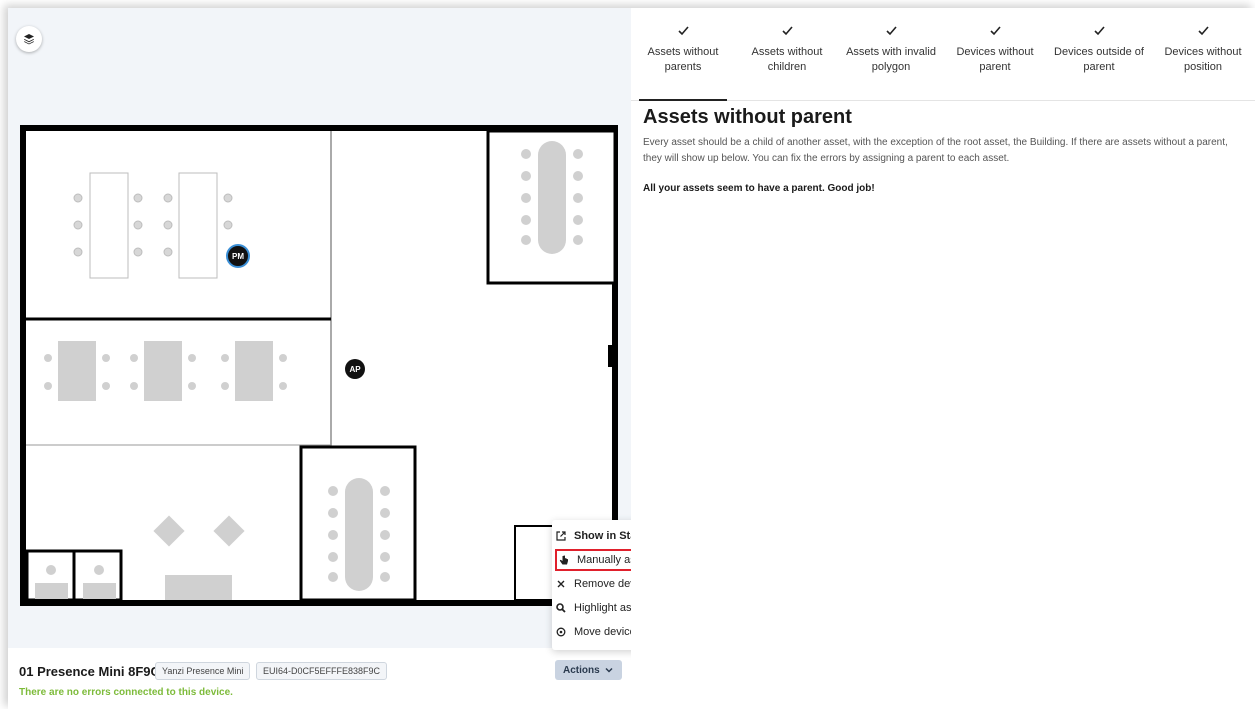  What do you see at coordinates (747, 117) in the screenshot?
I see `section-title: Assets without parent` at bounding box center [747, 117].